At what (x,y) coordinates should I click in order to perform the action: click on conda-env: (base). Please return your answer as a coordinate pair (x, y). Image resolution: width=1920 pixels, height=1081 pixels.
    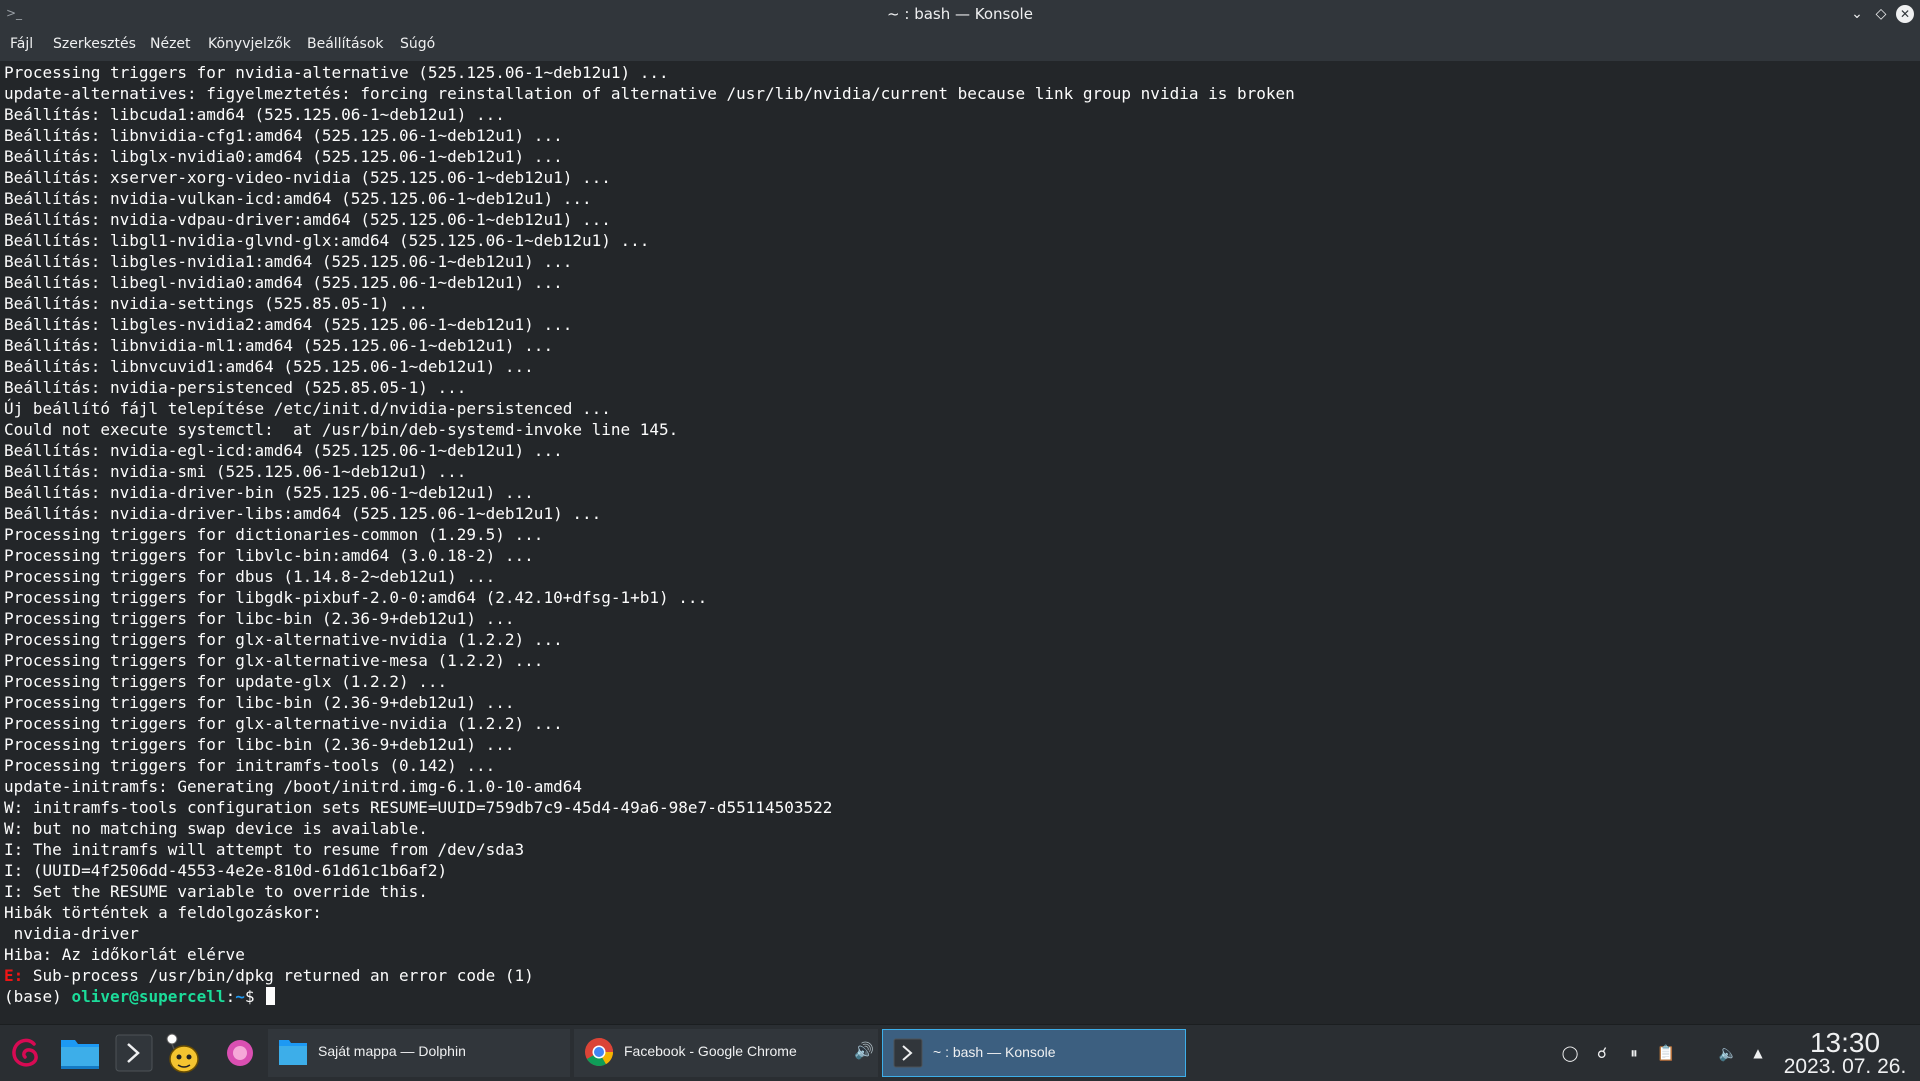
    Looking at the image, I should click on (38, 996).